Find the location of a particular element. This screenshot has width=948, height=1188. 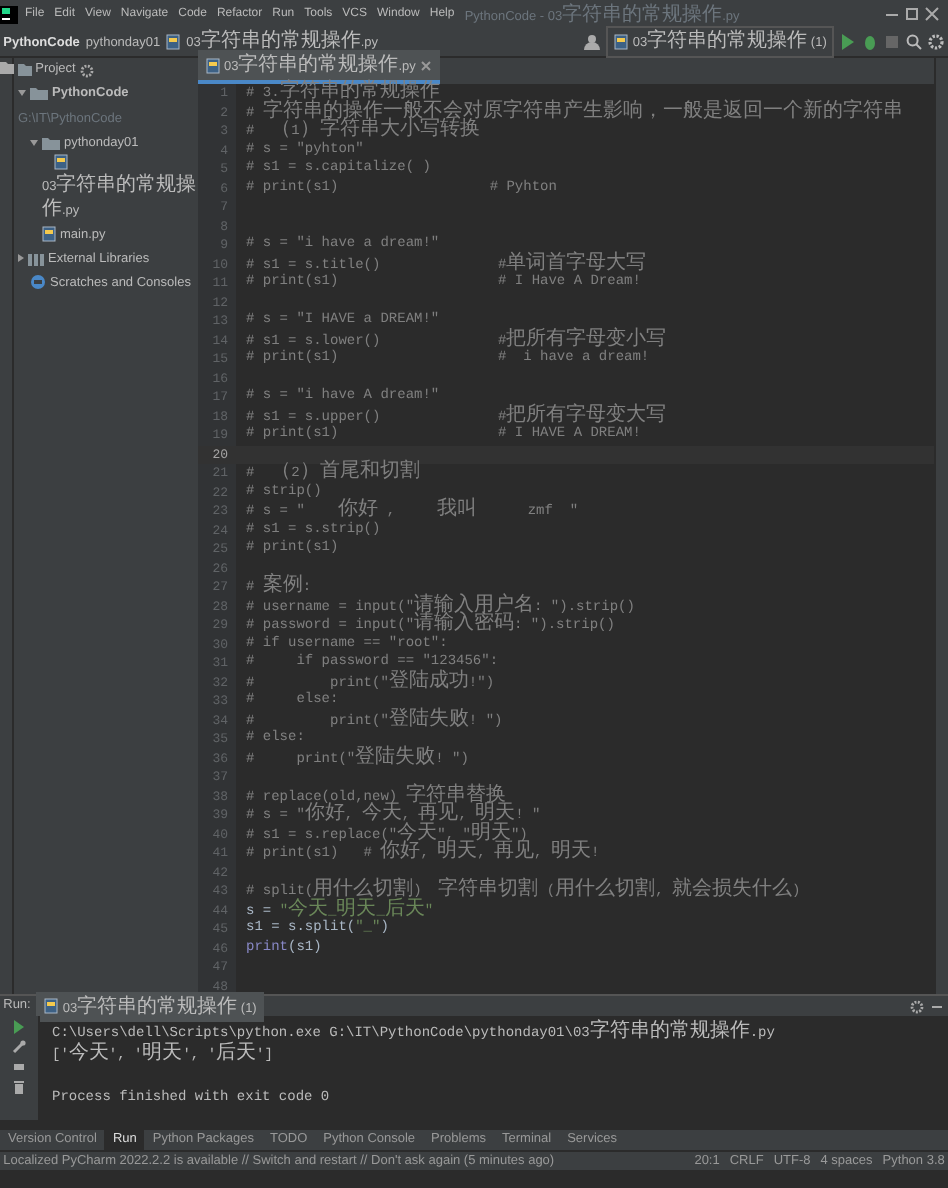

search-icon is located at coordinates (914, 42).